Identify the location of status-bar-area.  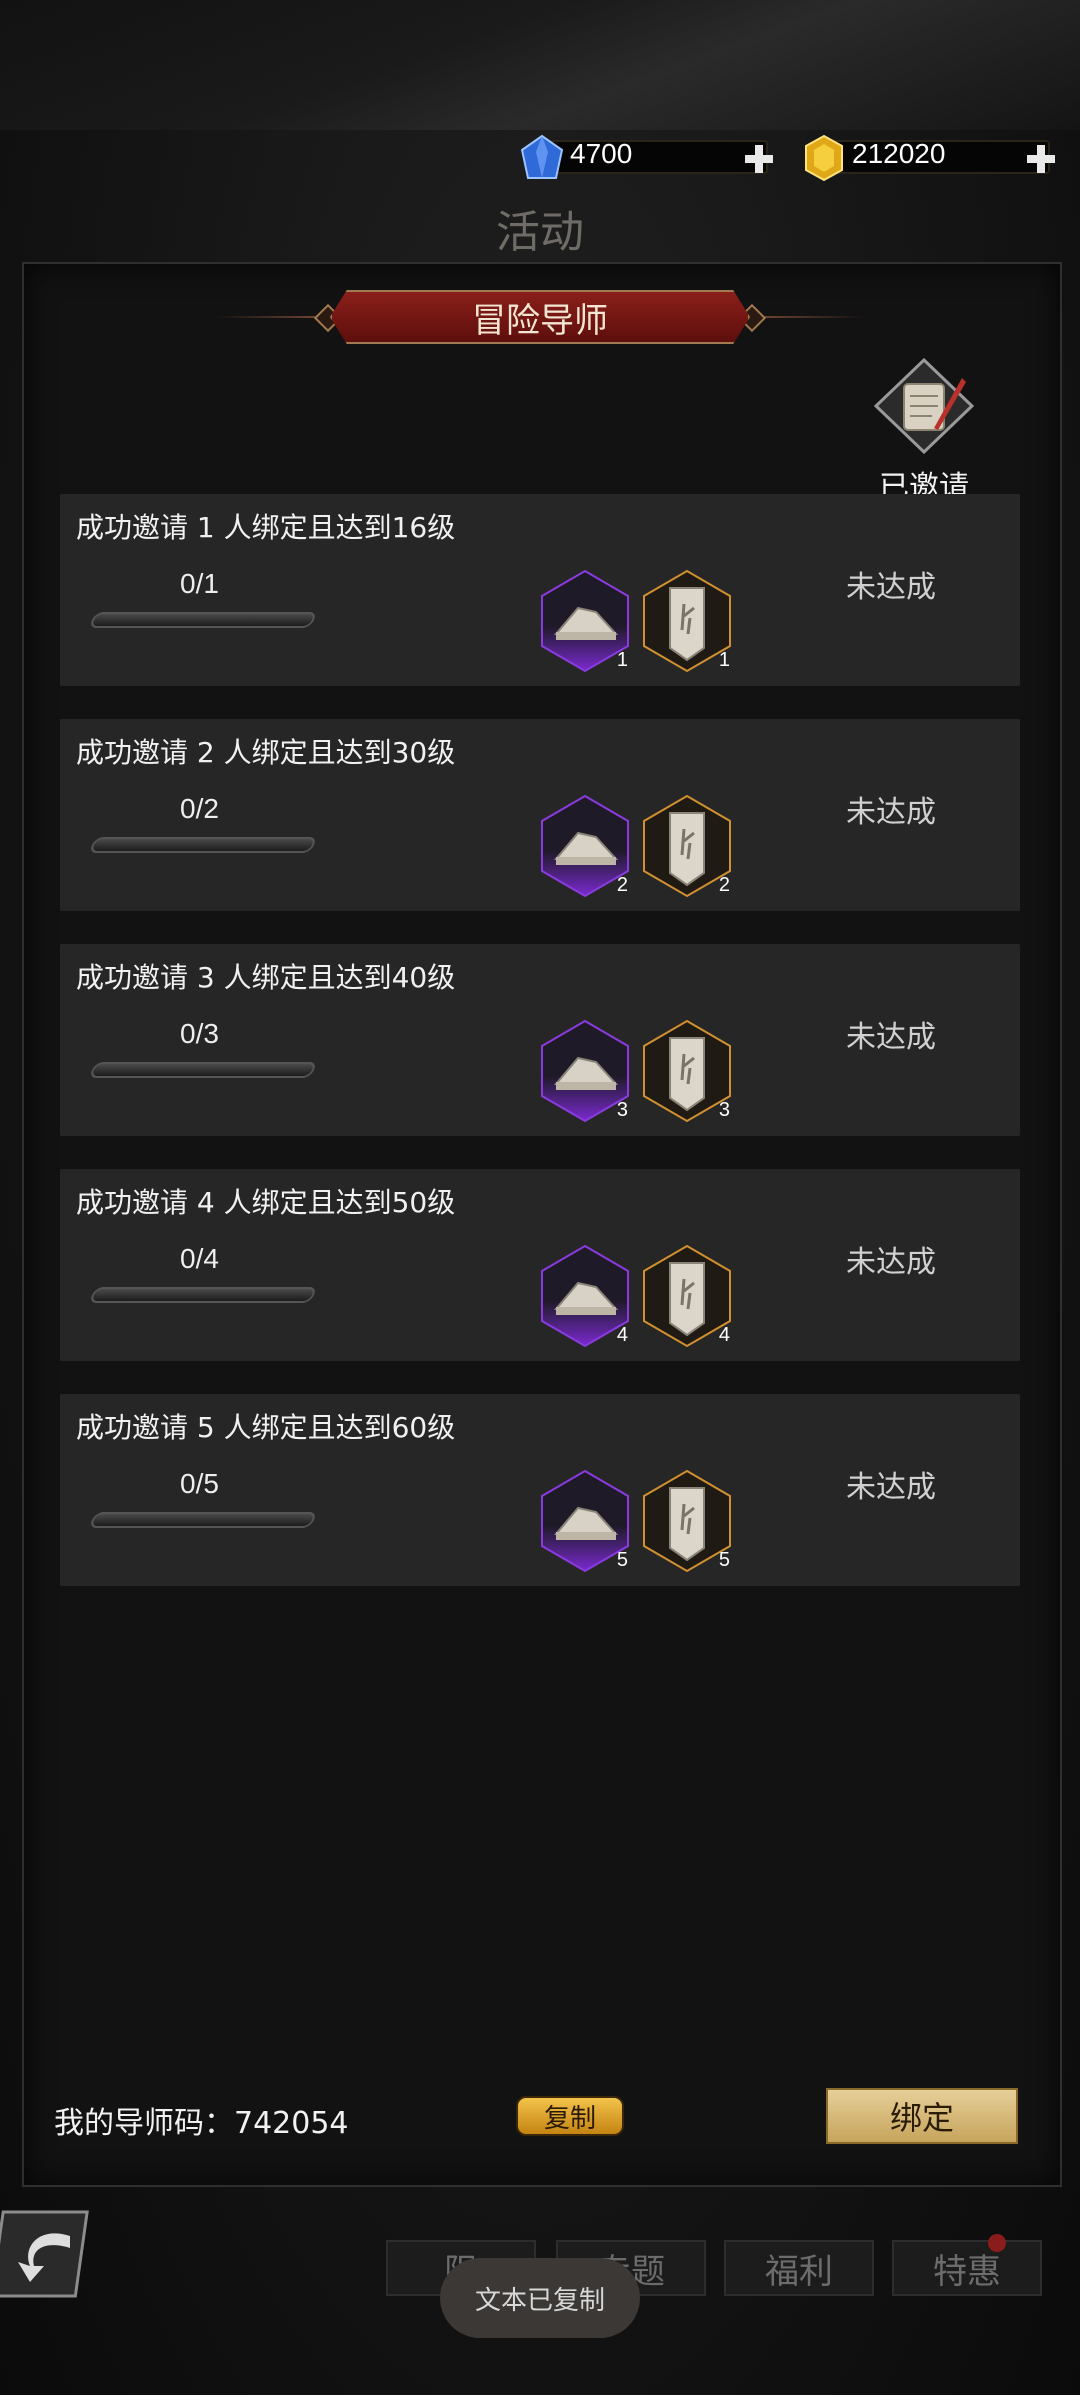
(540, 65).